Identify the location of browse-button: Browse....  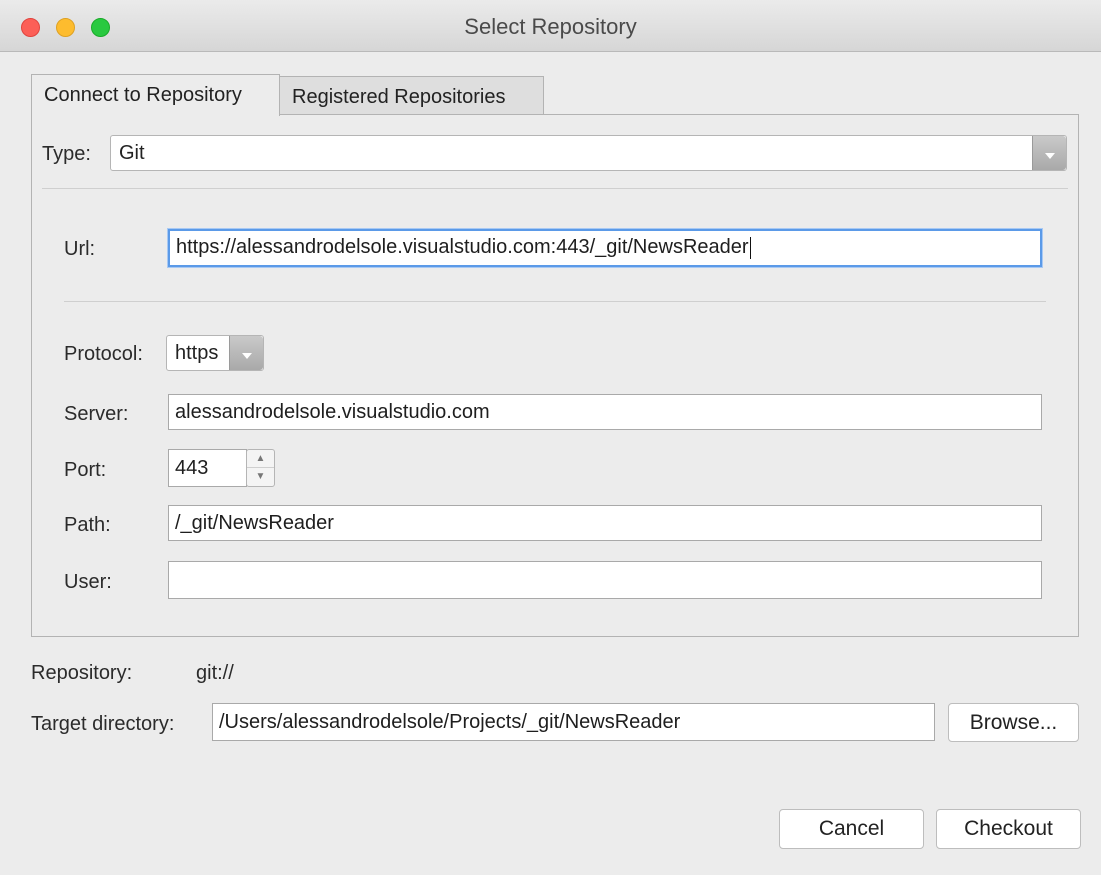
(1013, 722).